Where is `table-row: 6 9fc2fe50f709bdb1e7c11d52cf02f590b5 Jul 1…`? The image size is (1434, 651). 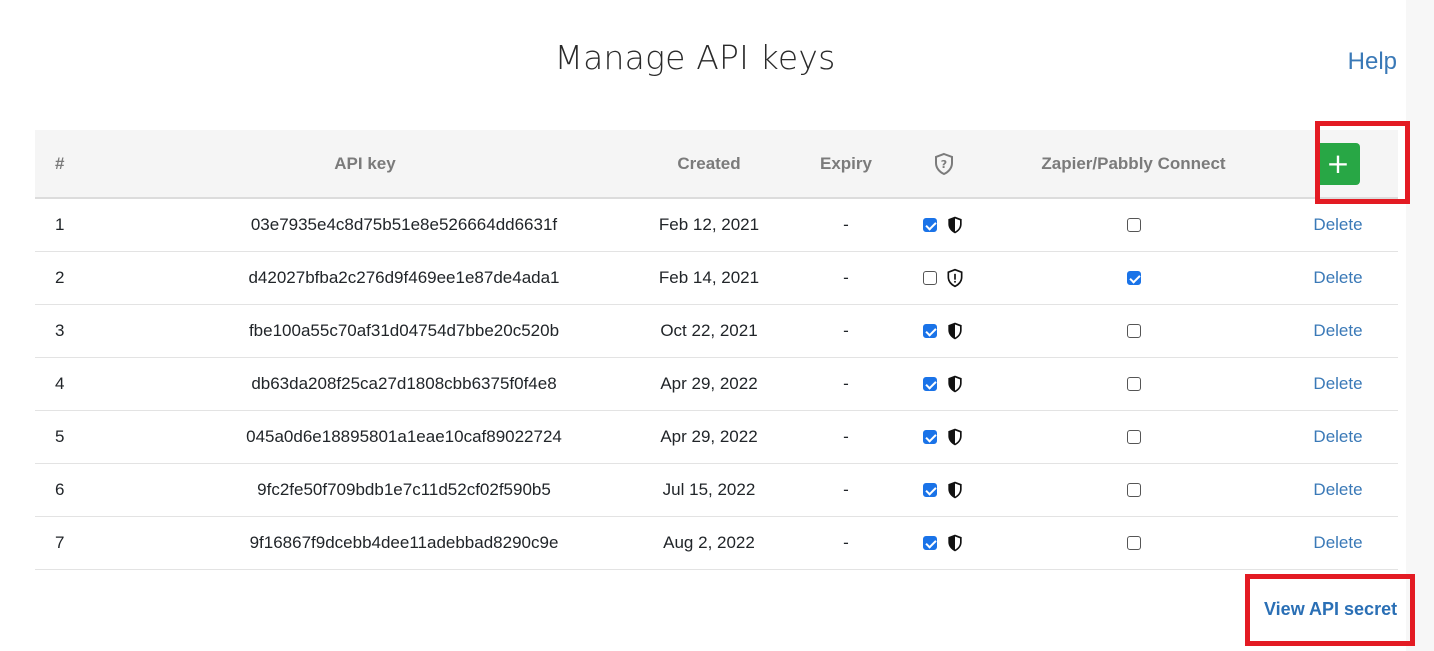
table-row: 6 9fc2fe50f709bdb1e7c11d52cf02f590b5 Jul 1… is located at coordinates (716, 490).